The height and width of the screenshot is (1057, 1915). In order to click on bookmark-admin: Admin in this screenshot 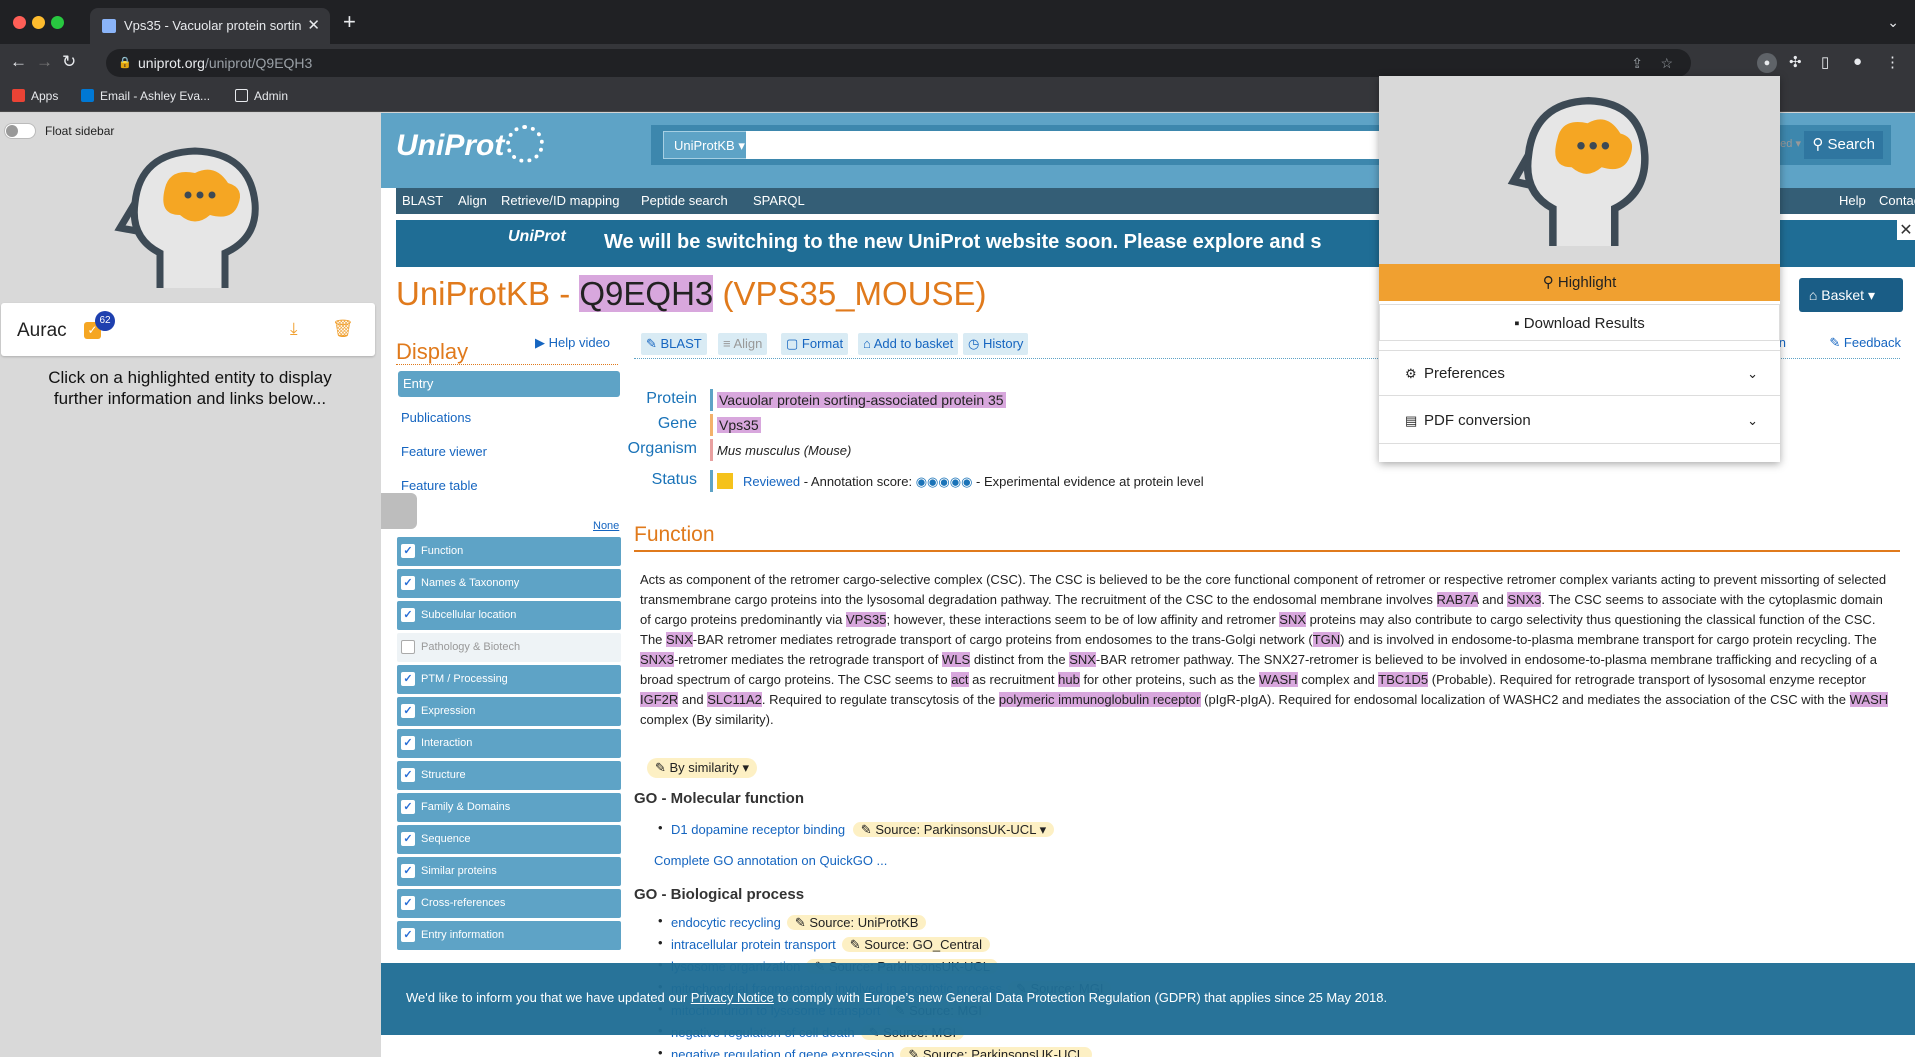, I will do `click(261, 96)`.